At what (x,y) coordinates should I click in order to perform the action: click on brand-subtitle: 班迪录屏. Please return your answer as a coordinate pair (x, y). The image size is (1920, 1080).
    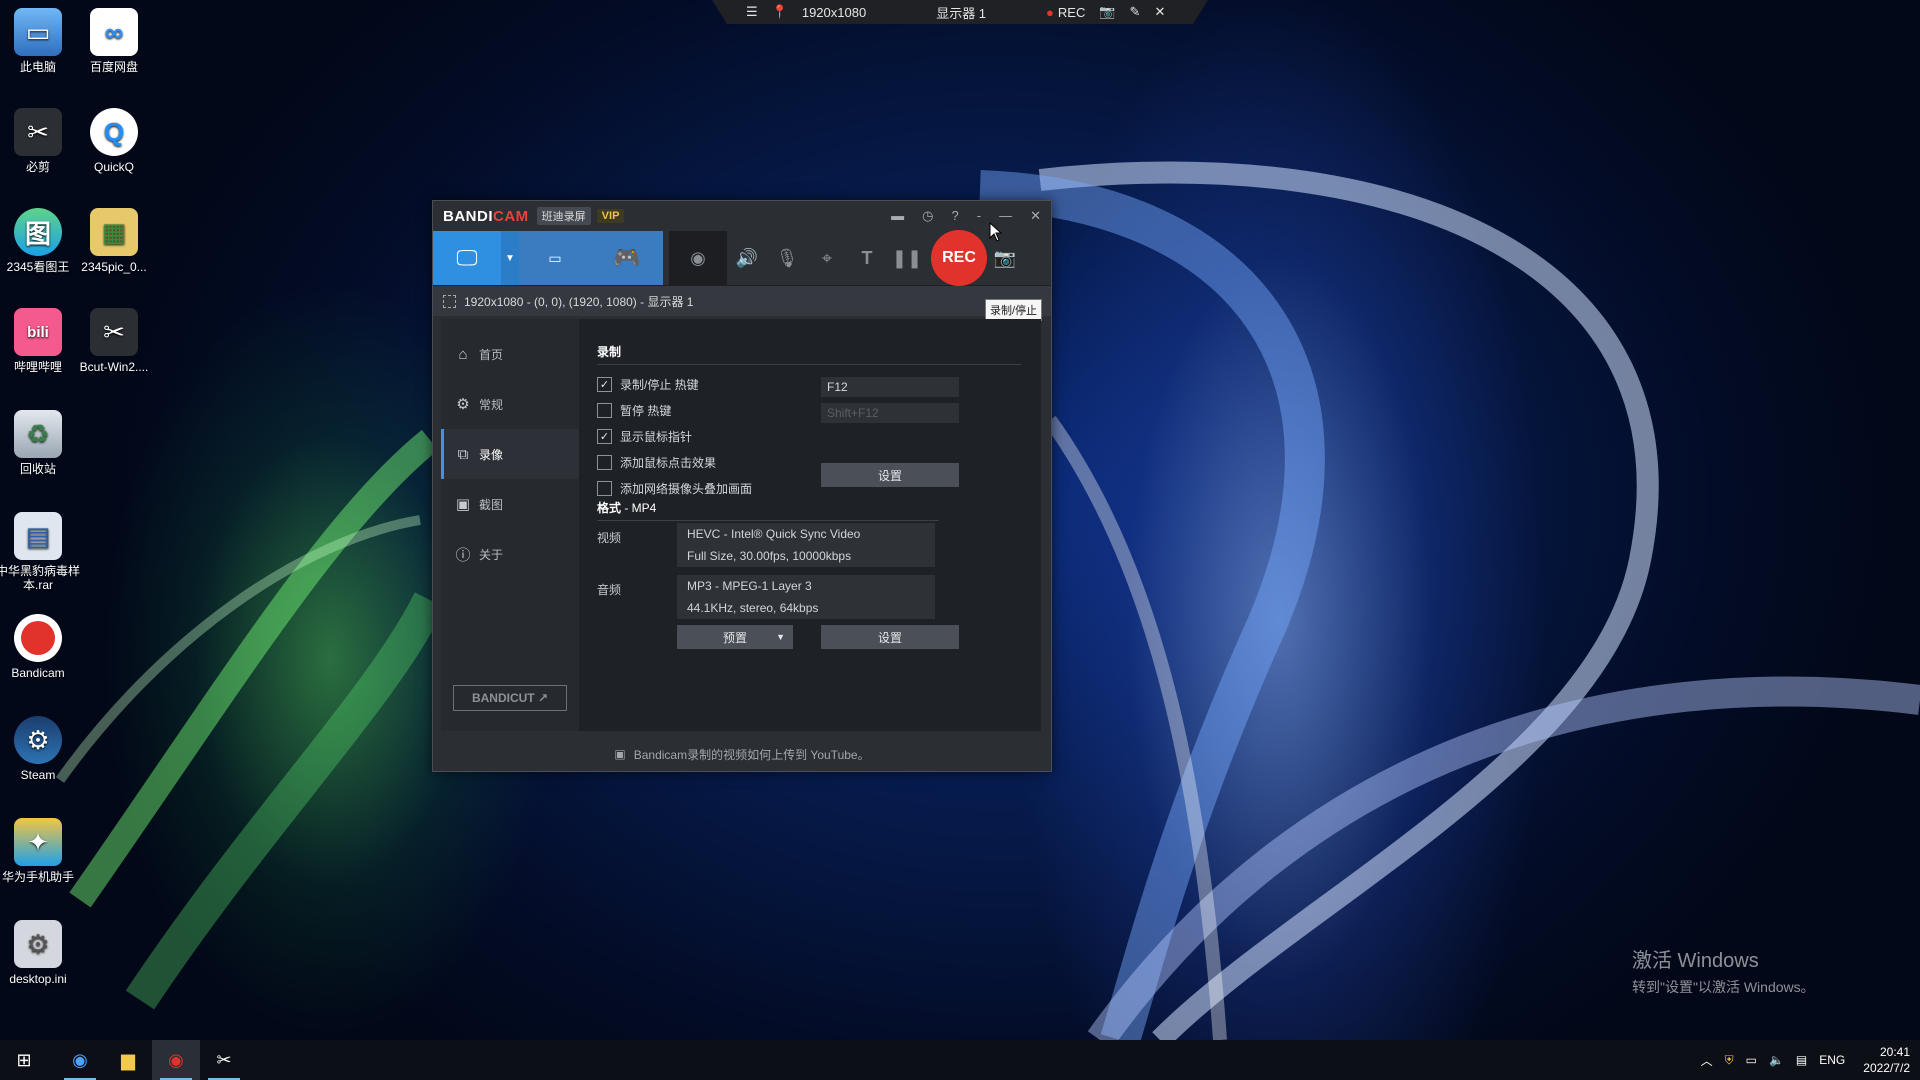
    Looking at the image, I should click on (563, 216).